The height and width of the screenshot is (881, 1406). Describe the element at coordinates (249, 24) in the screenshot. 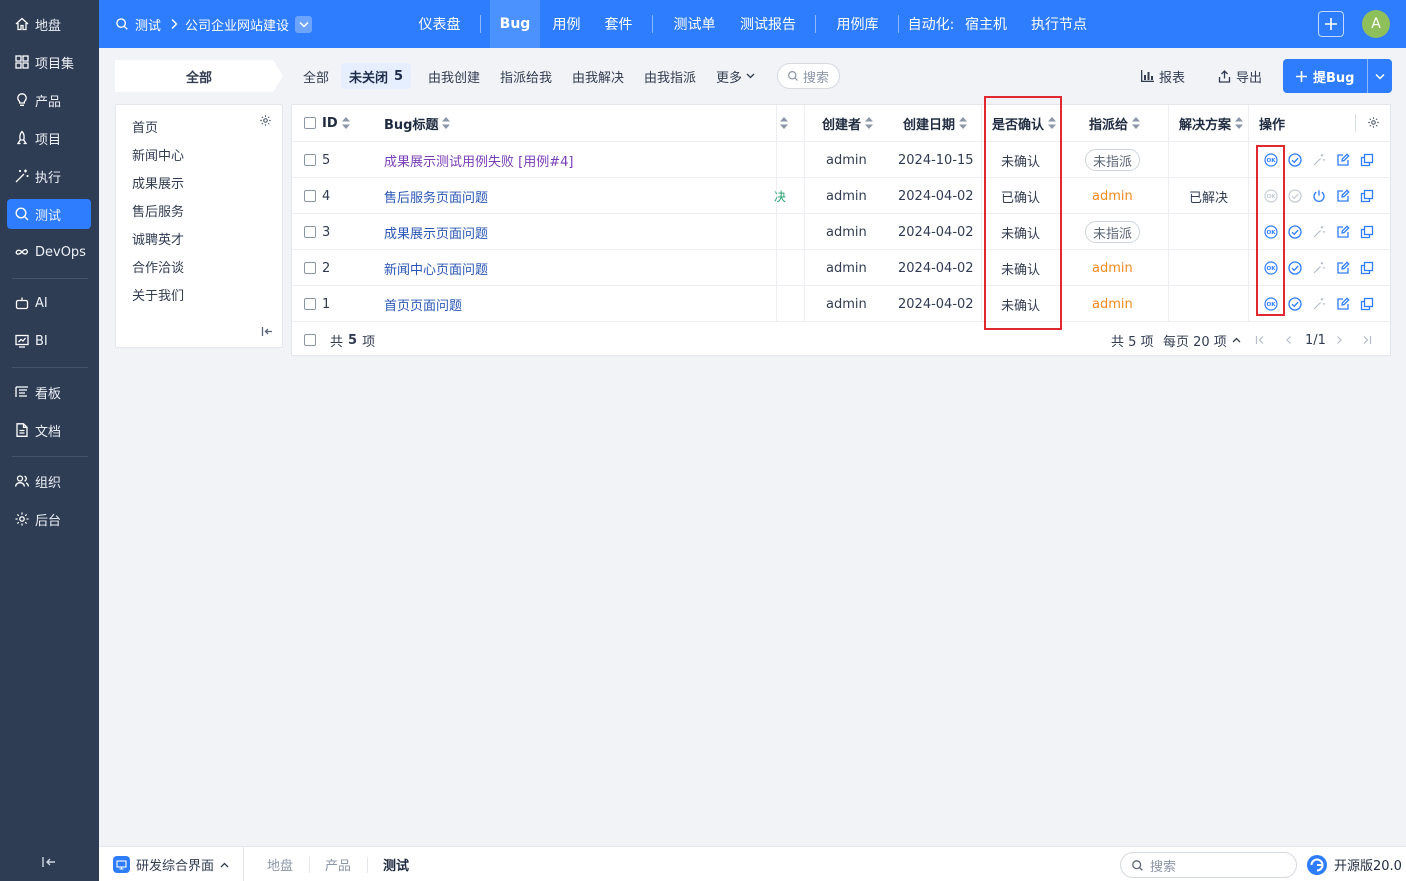

I see `product-switcher: 公司企业网站建设` at that location.